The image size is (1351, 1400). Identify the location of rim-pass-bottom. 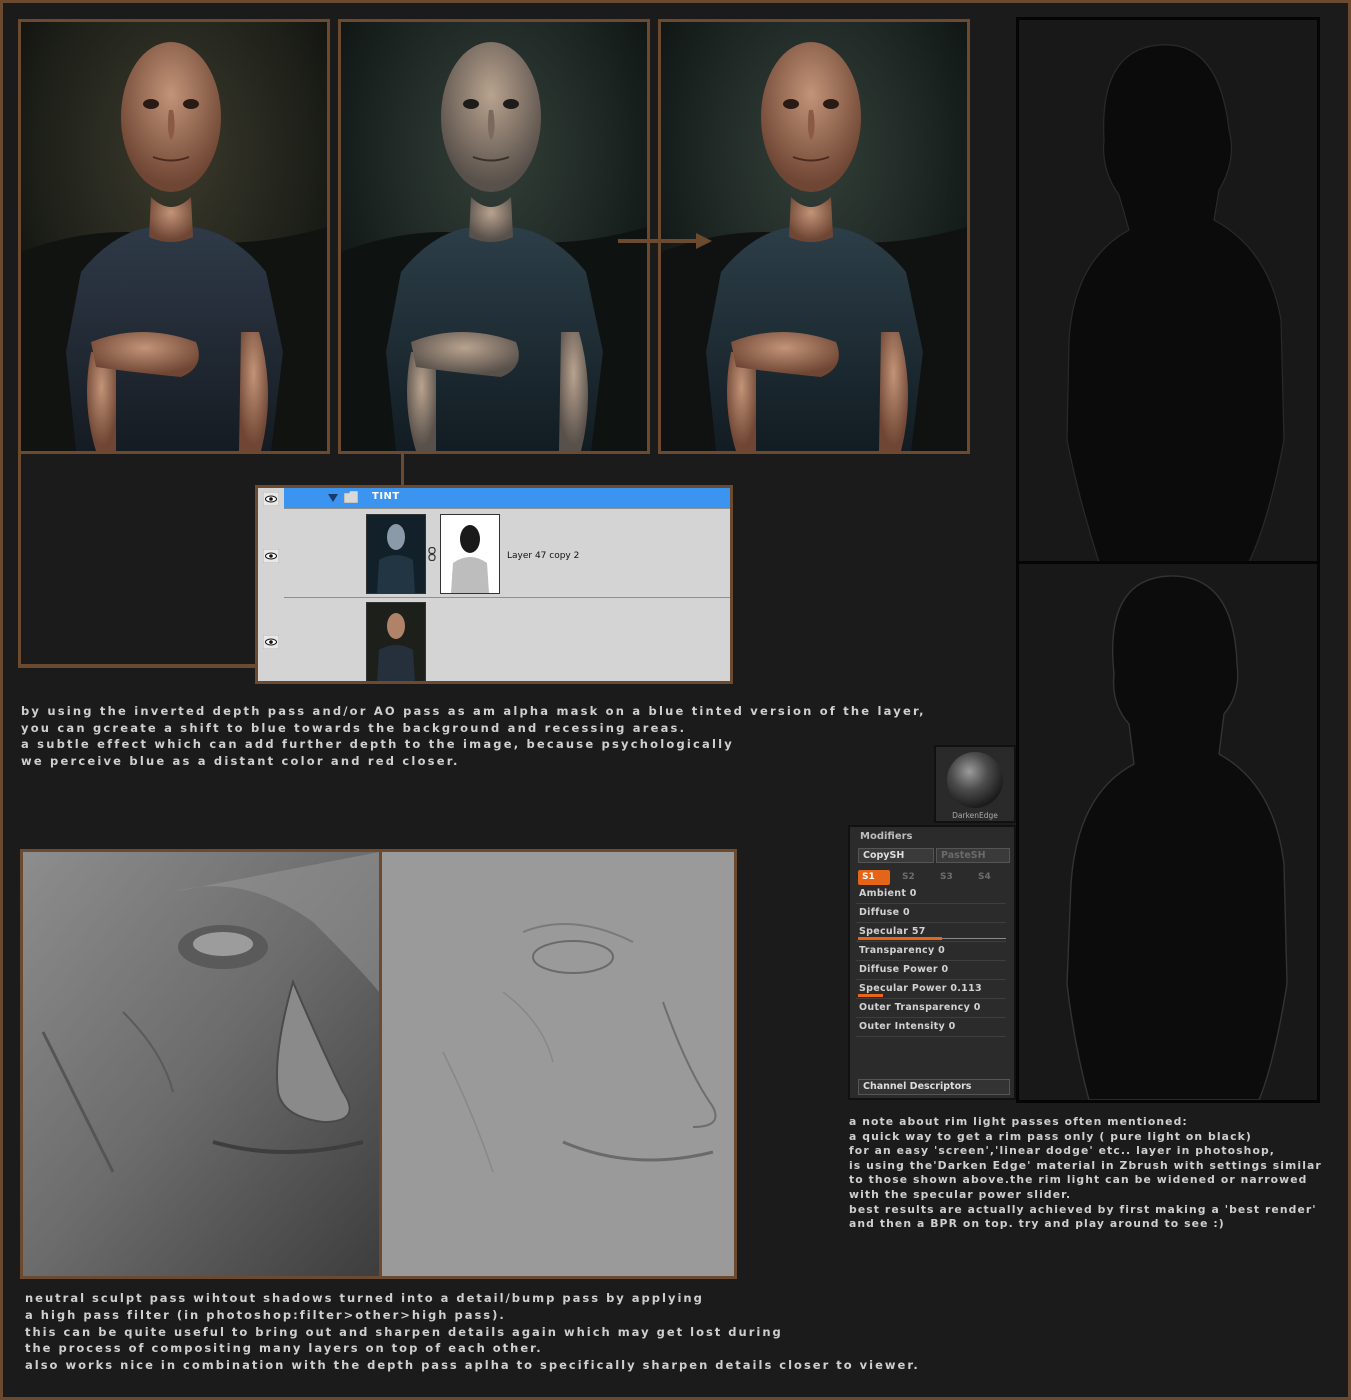
(1168, 832).